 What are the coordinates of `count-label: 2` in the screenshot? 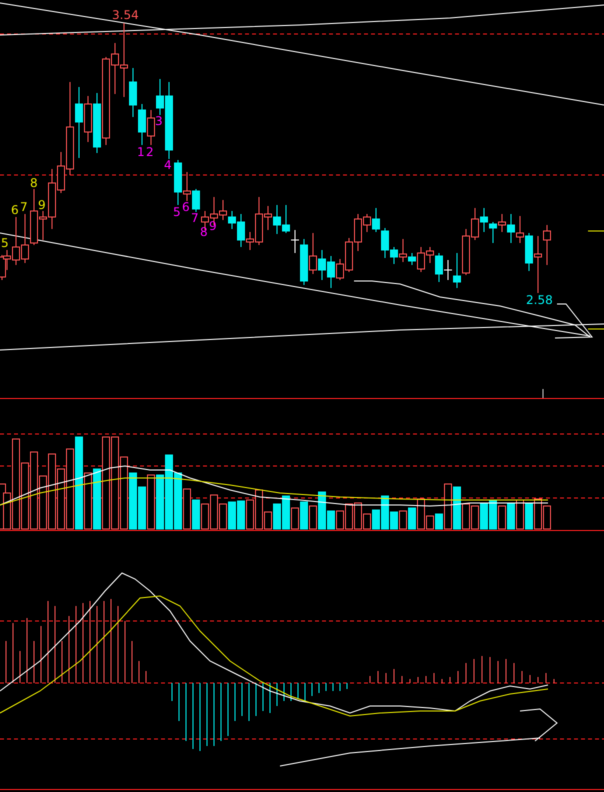 It's located at (150, 152).